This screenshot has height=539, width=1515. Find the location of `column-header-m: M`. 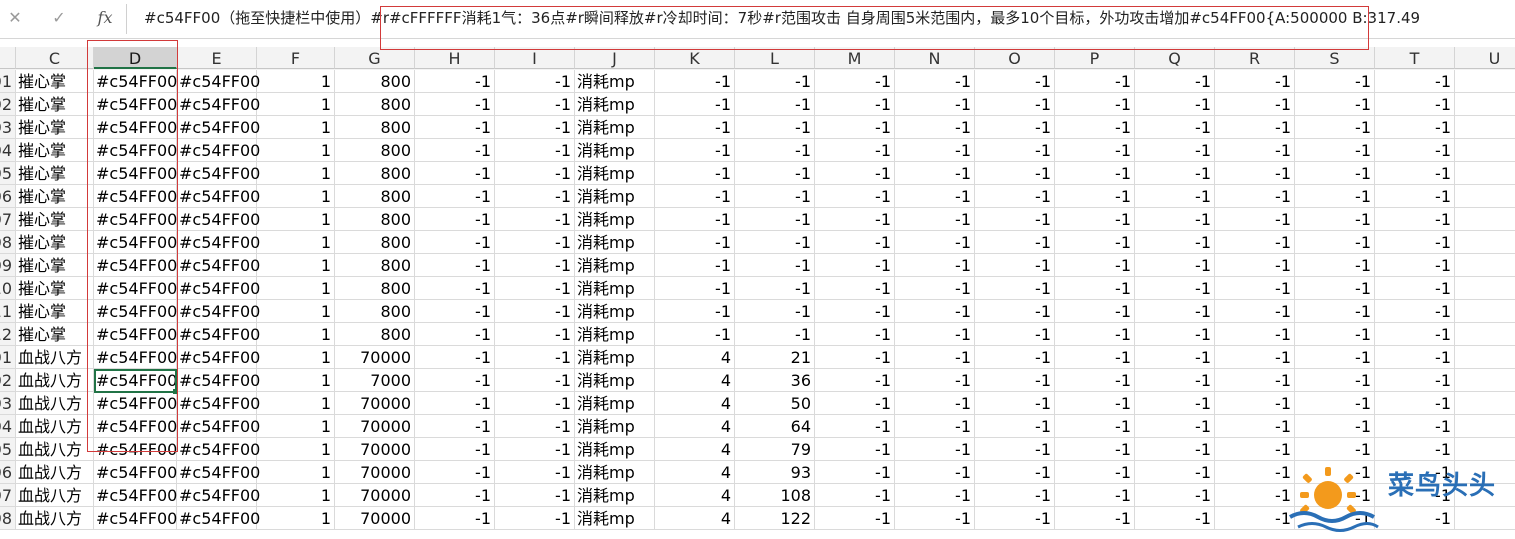

column-header-m: M is located at coordinates (855, 58).